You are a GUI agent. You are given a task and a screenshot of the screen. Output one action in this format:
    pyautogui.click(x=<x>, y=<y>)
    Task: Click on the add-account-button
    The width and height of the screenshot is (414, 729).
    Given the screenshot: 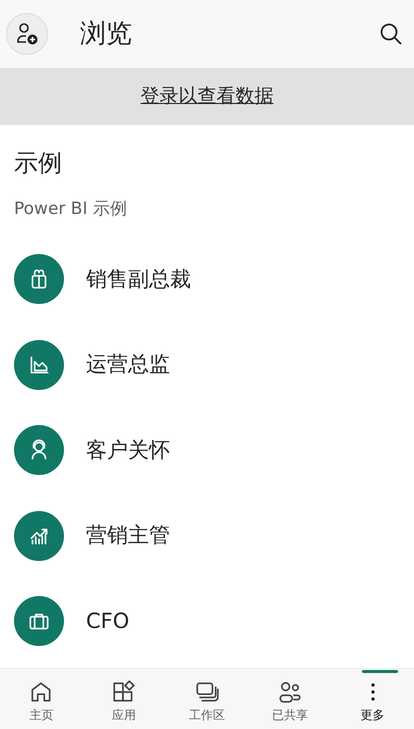 What is the action you would take?
    pyautogui.click(x=27, y=34)
    